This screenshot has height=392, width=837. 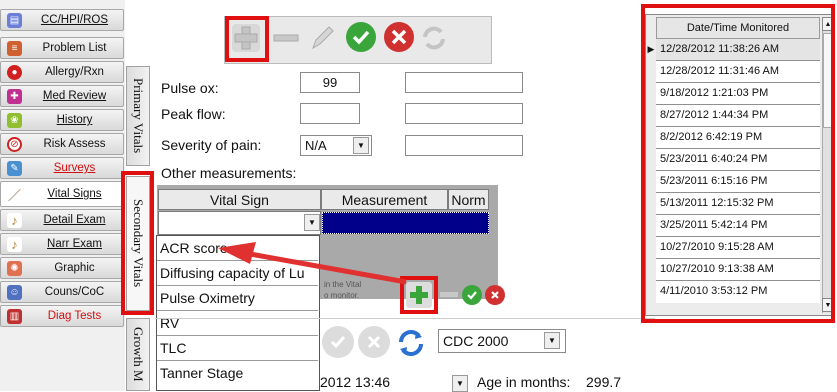 What do you see at coordinates (14, 316) in the screenshot?
I see `tests-icon: ▥` at bounding box center [14, 316].